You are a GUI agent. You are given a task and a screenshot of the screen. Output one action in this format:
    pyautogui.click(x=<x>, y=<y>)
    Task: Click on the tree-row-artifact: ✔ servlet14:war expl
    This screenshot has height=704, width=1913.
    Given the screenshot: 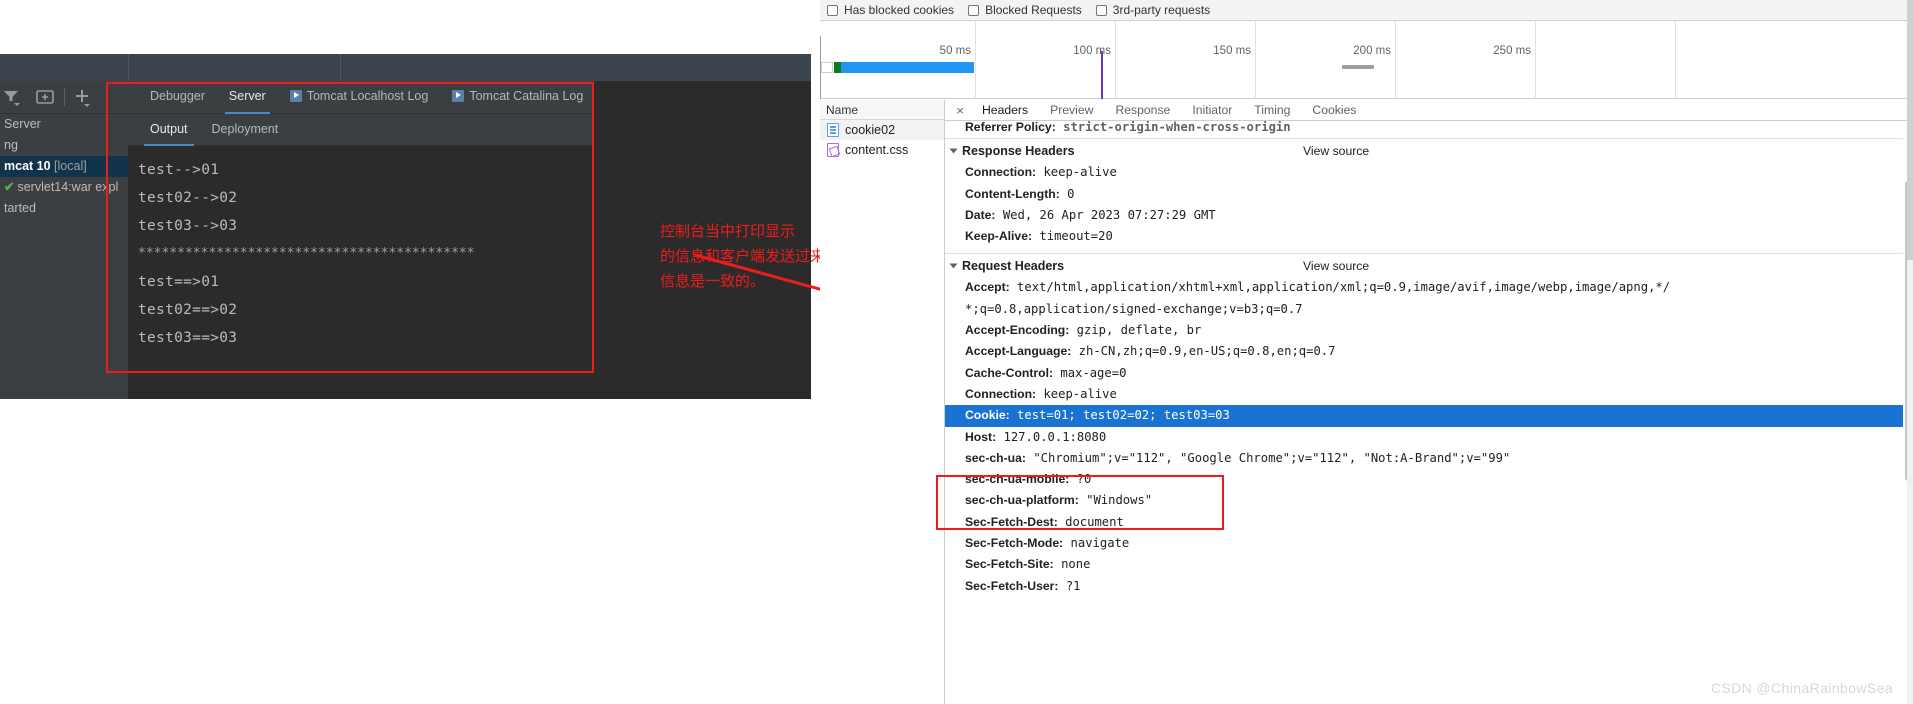 What is the action you would take?
    pyautogui.click(x=64, y=187)
    